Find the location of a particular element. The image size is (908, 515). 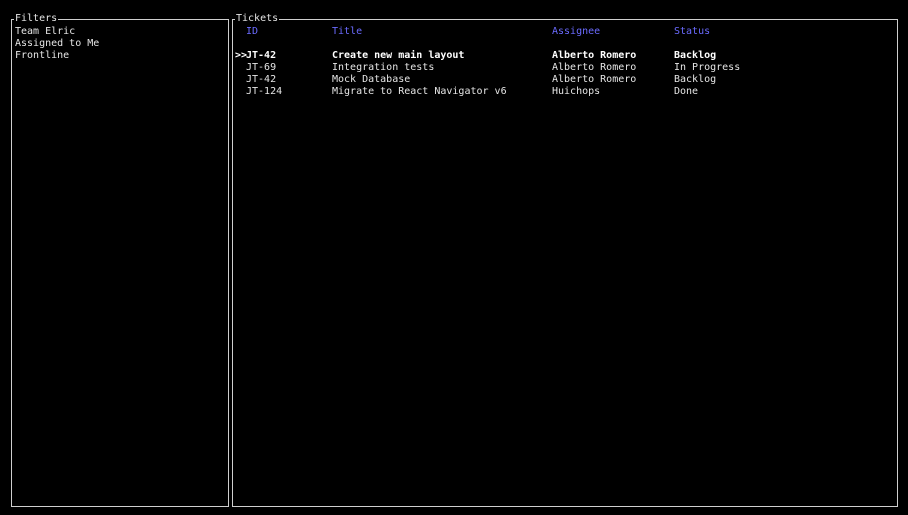

ticket-title: Integration tests is located at coordinates (383, 67).